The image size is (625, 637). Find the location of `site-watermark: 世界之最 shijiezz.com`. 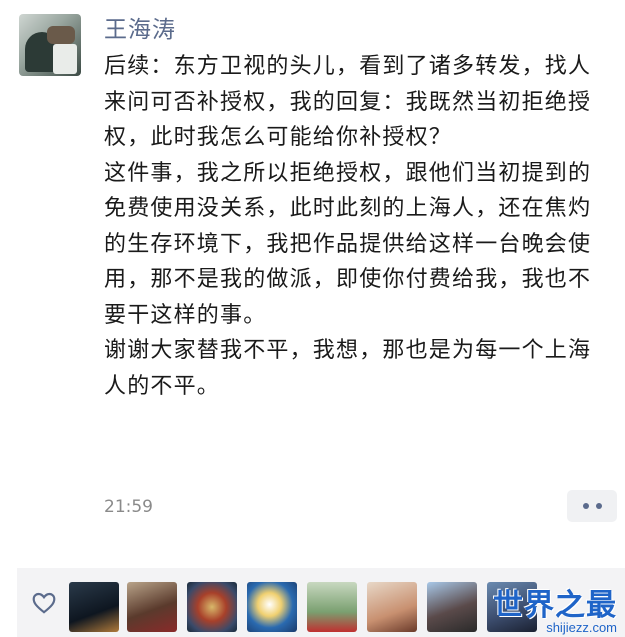

site-watermark: 世界之最 shijiezz.com is located at coordinates (555, 607).